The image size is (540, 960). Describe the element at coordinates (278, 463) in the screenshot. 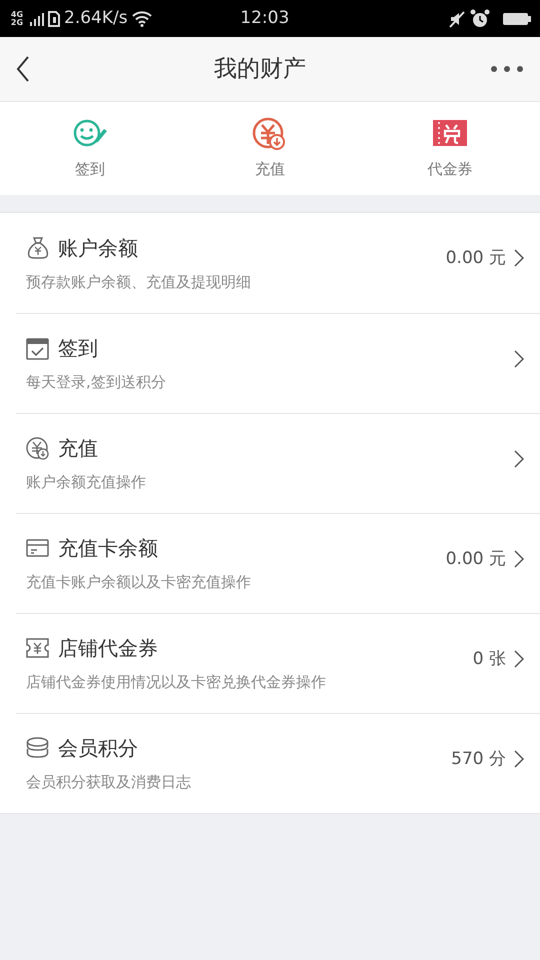

I see `list-row: 充值 账户余额充值操作` at that location.